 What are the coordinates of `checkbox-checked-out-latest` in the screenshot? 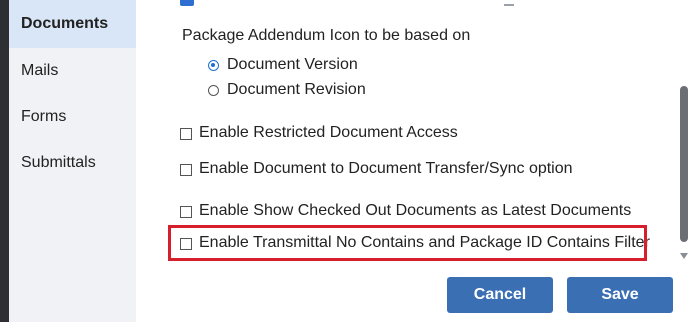 It's located at (186, 212).